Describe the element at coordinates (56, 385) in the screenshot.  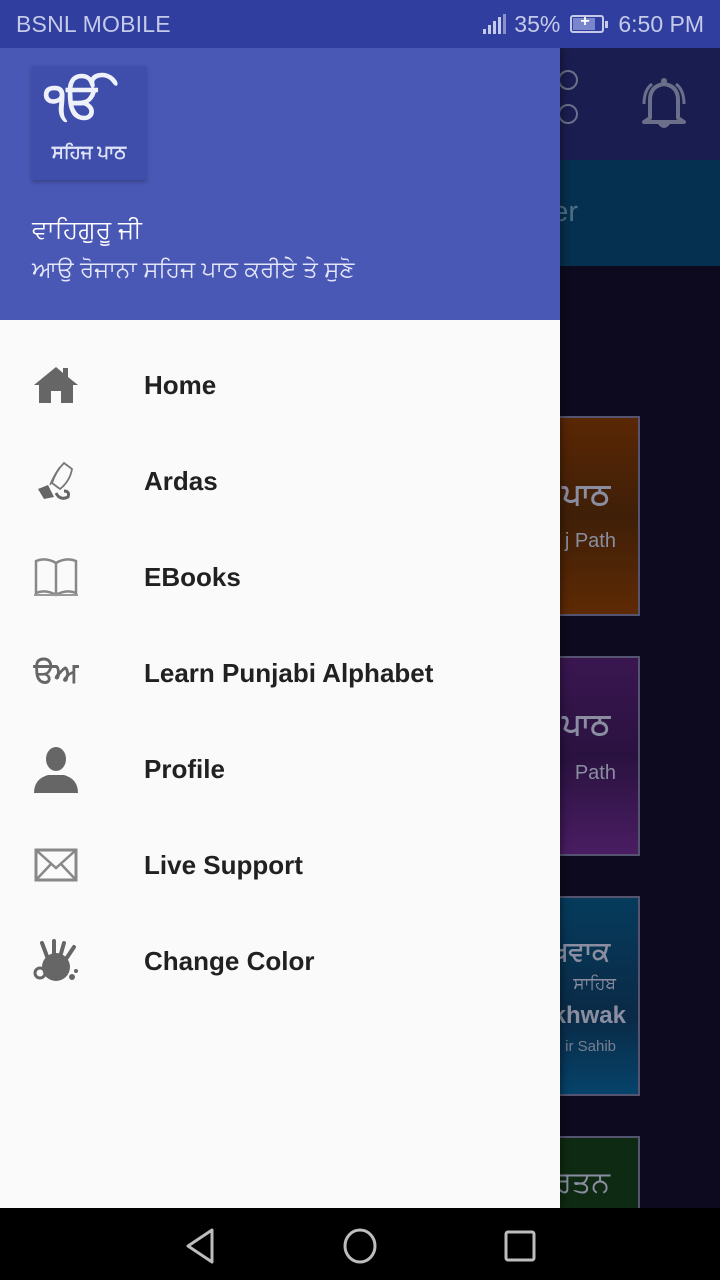
I see `home-icon` at that location.